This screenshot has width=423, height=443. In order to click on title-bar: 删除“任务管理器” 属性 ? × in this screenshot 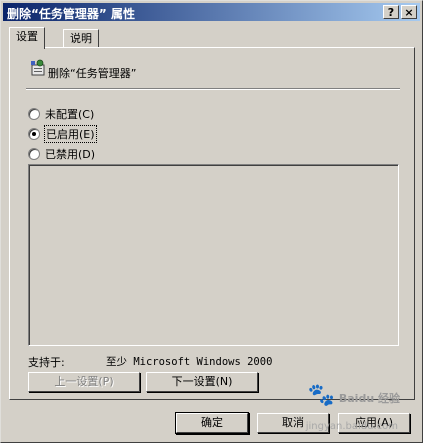, I will do `click(211, 12)`.